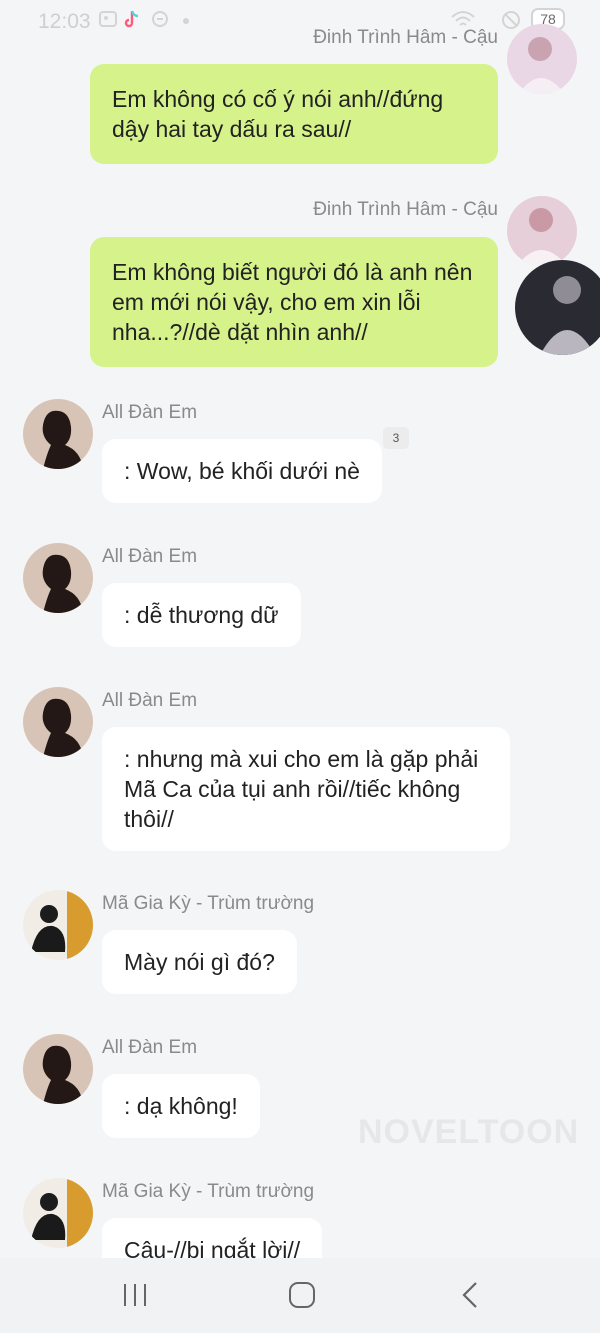 The width and height of the screenshot is (600, 1333). I want to click on home-icon, so click(302, 1295).